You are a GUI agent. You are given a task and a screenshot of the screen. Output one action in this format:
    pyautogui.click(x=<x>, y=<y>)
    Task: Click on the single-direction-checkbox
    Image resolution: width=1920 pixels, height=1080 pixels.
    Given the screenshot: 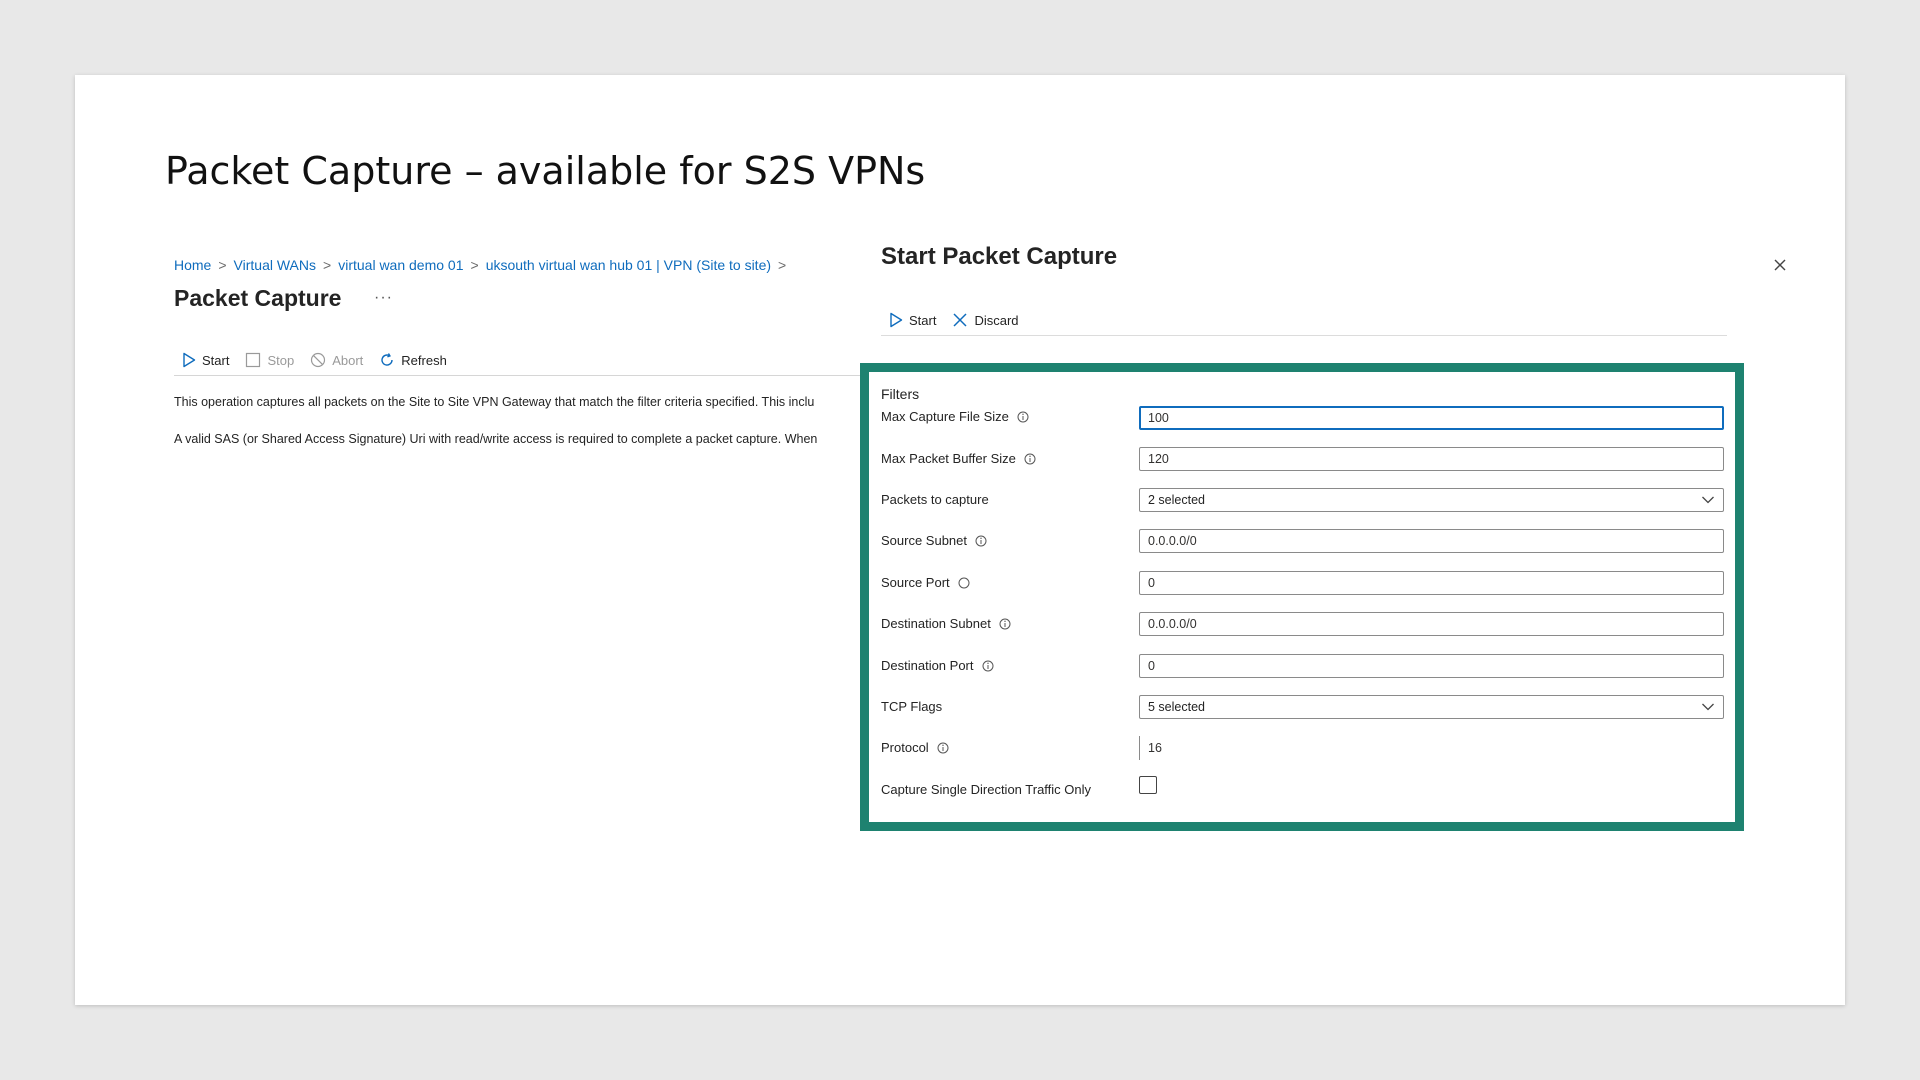 What is the action you would take?
    pyautogui.click(x=1148, y=785)
    